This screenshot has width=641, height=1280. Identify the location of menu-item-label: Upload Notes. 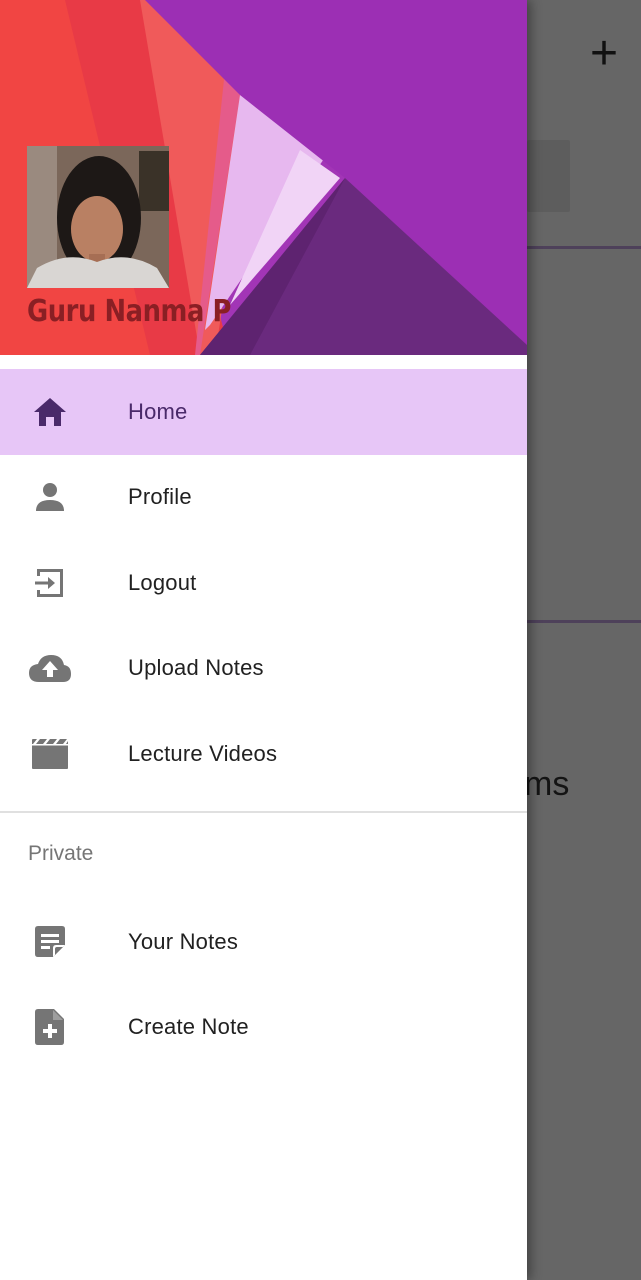
(196, 668).